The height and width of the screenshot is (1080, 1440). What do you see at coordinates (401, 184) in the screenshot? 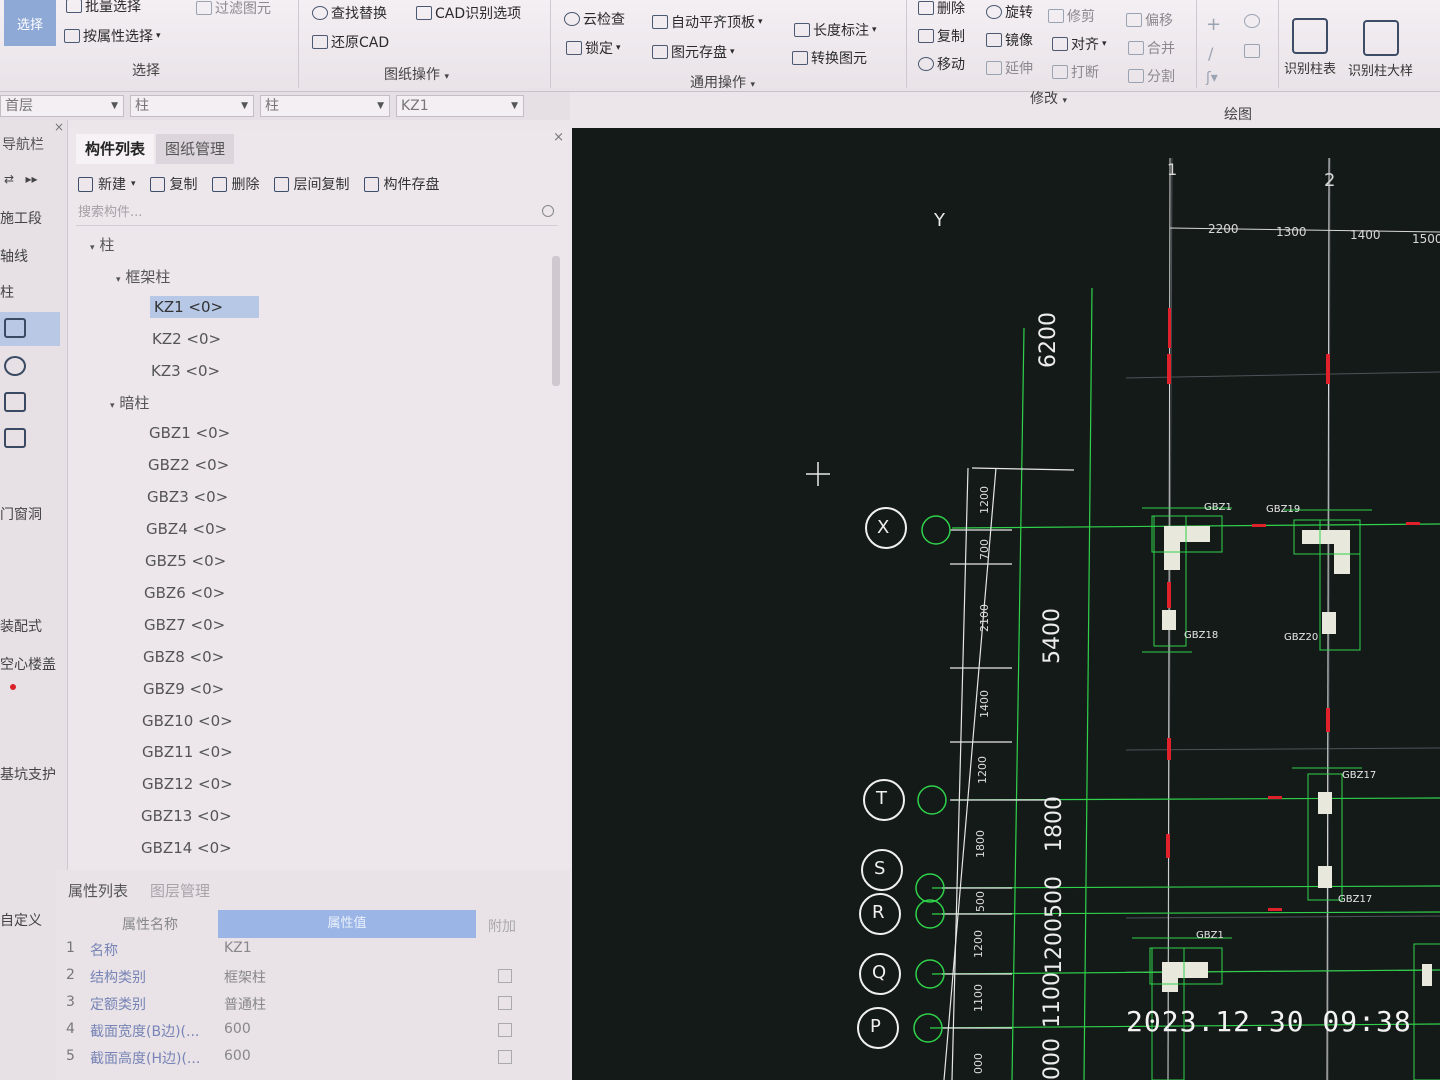
I see `save-component-button: 构件存盘` at bounding box center [401, 184].